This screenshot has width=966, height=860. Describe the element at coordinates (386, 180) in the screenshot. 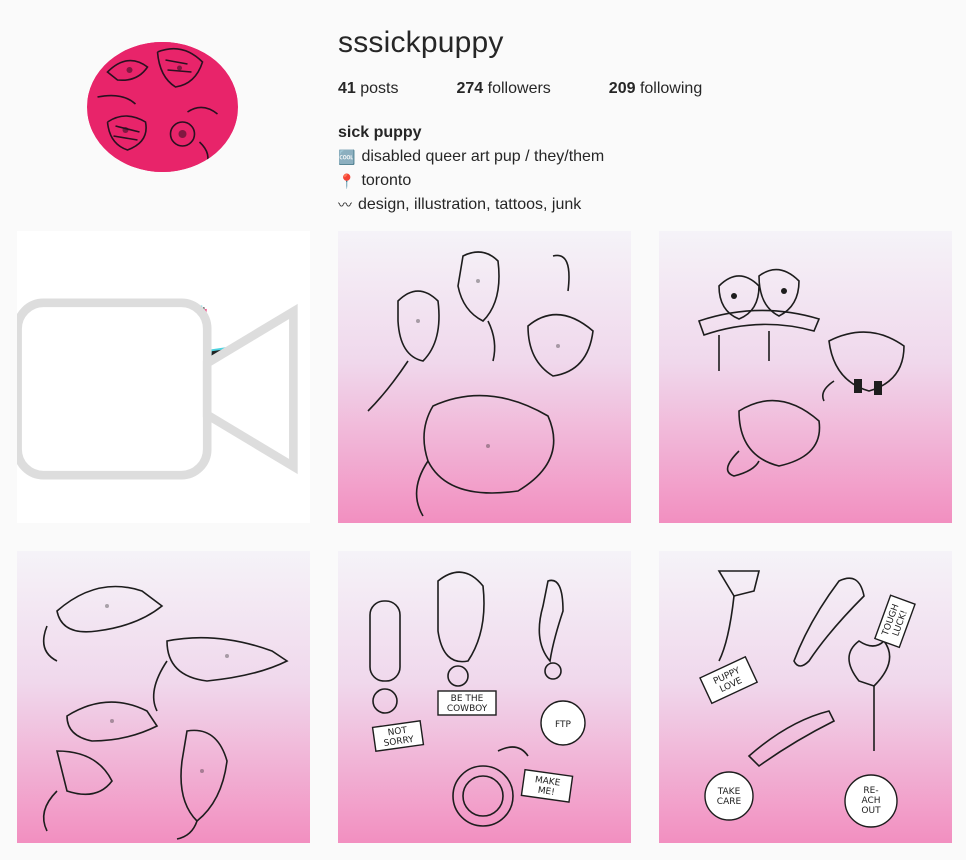

I see `bio-line-2-text: toronto` at that location.